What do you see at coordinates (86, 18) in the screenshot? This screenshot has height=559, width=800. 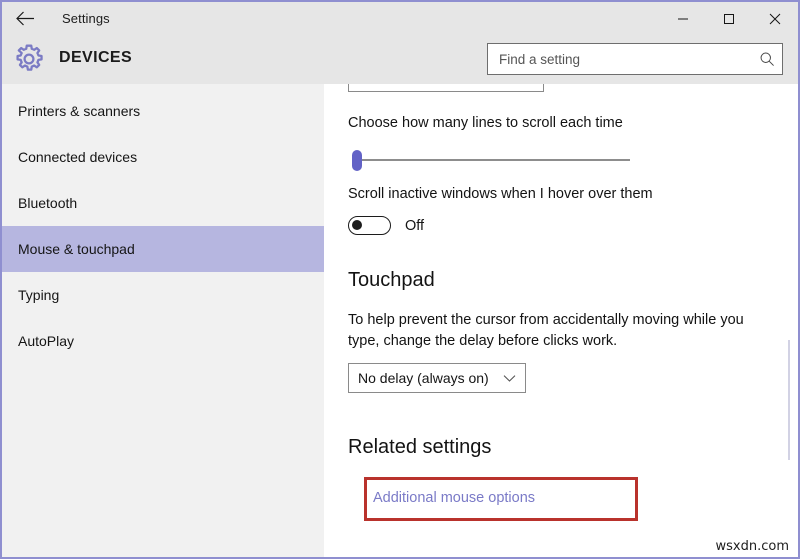 I see `window-title: Settings` at bounding box center [86, 18].